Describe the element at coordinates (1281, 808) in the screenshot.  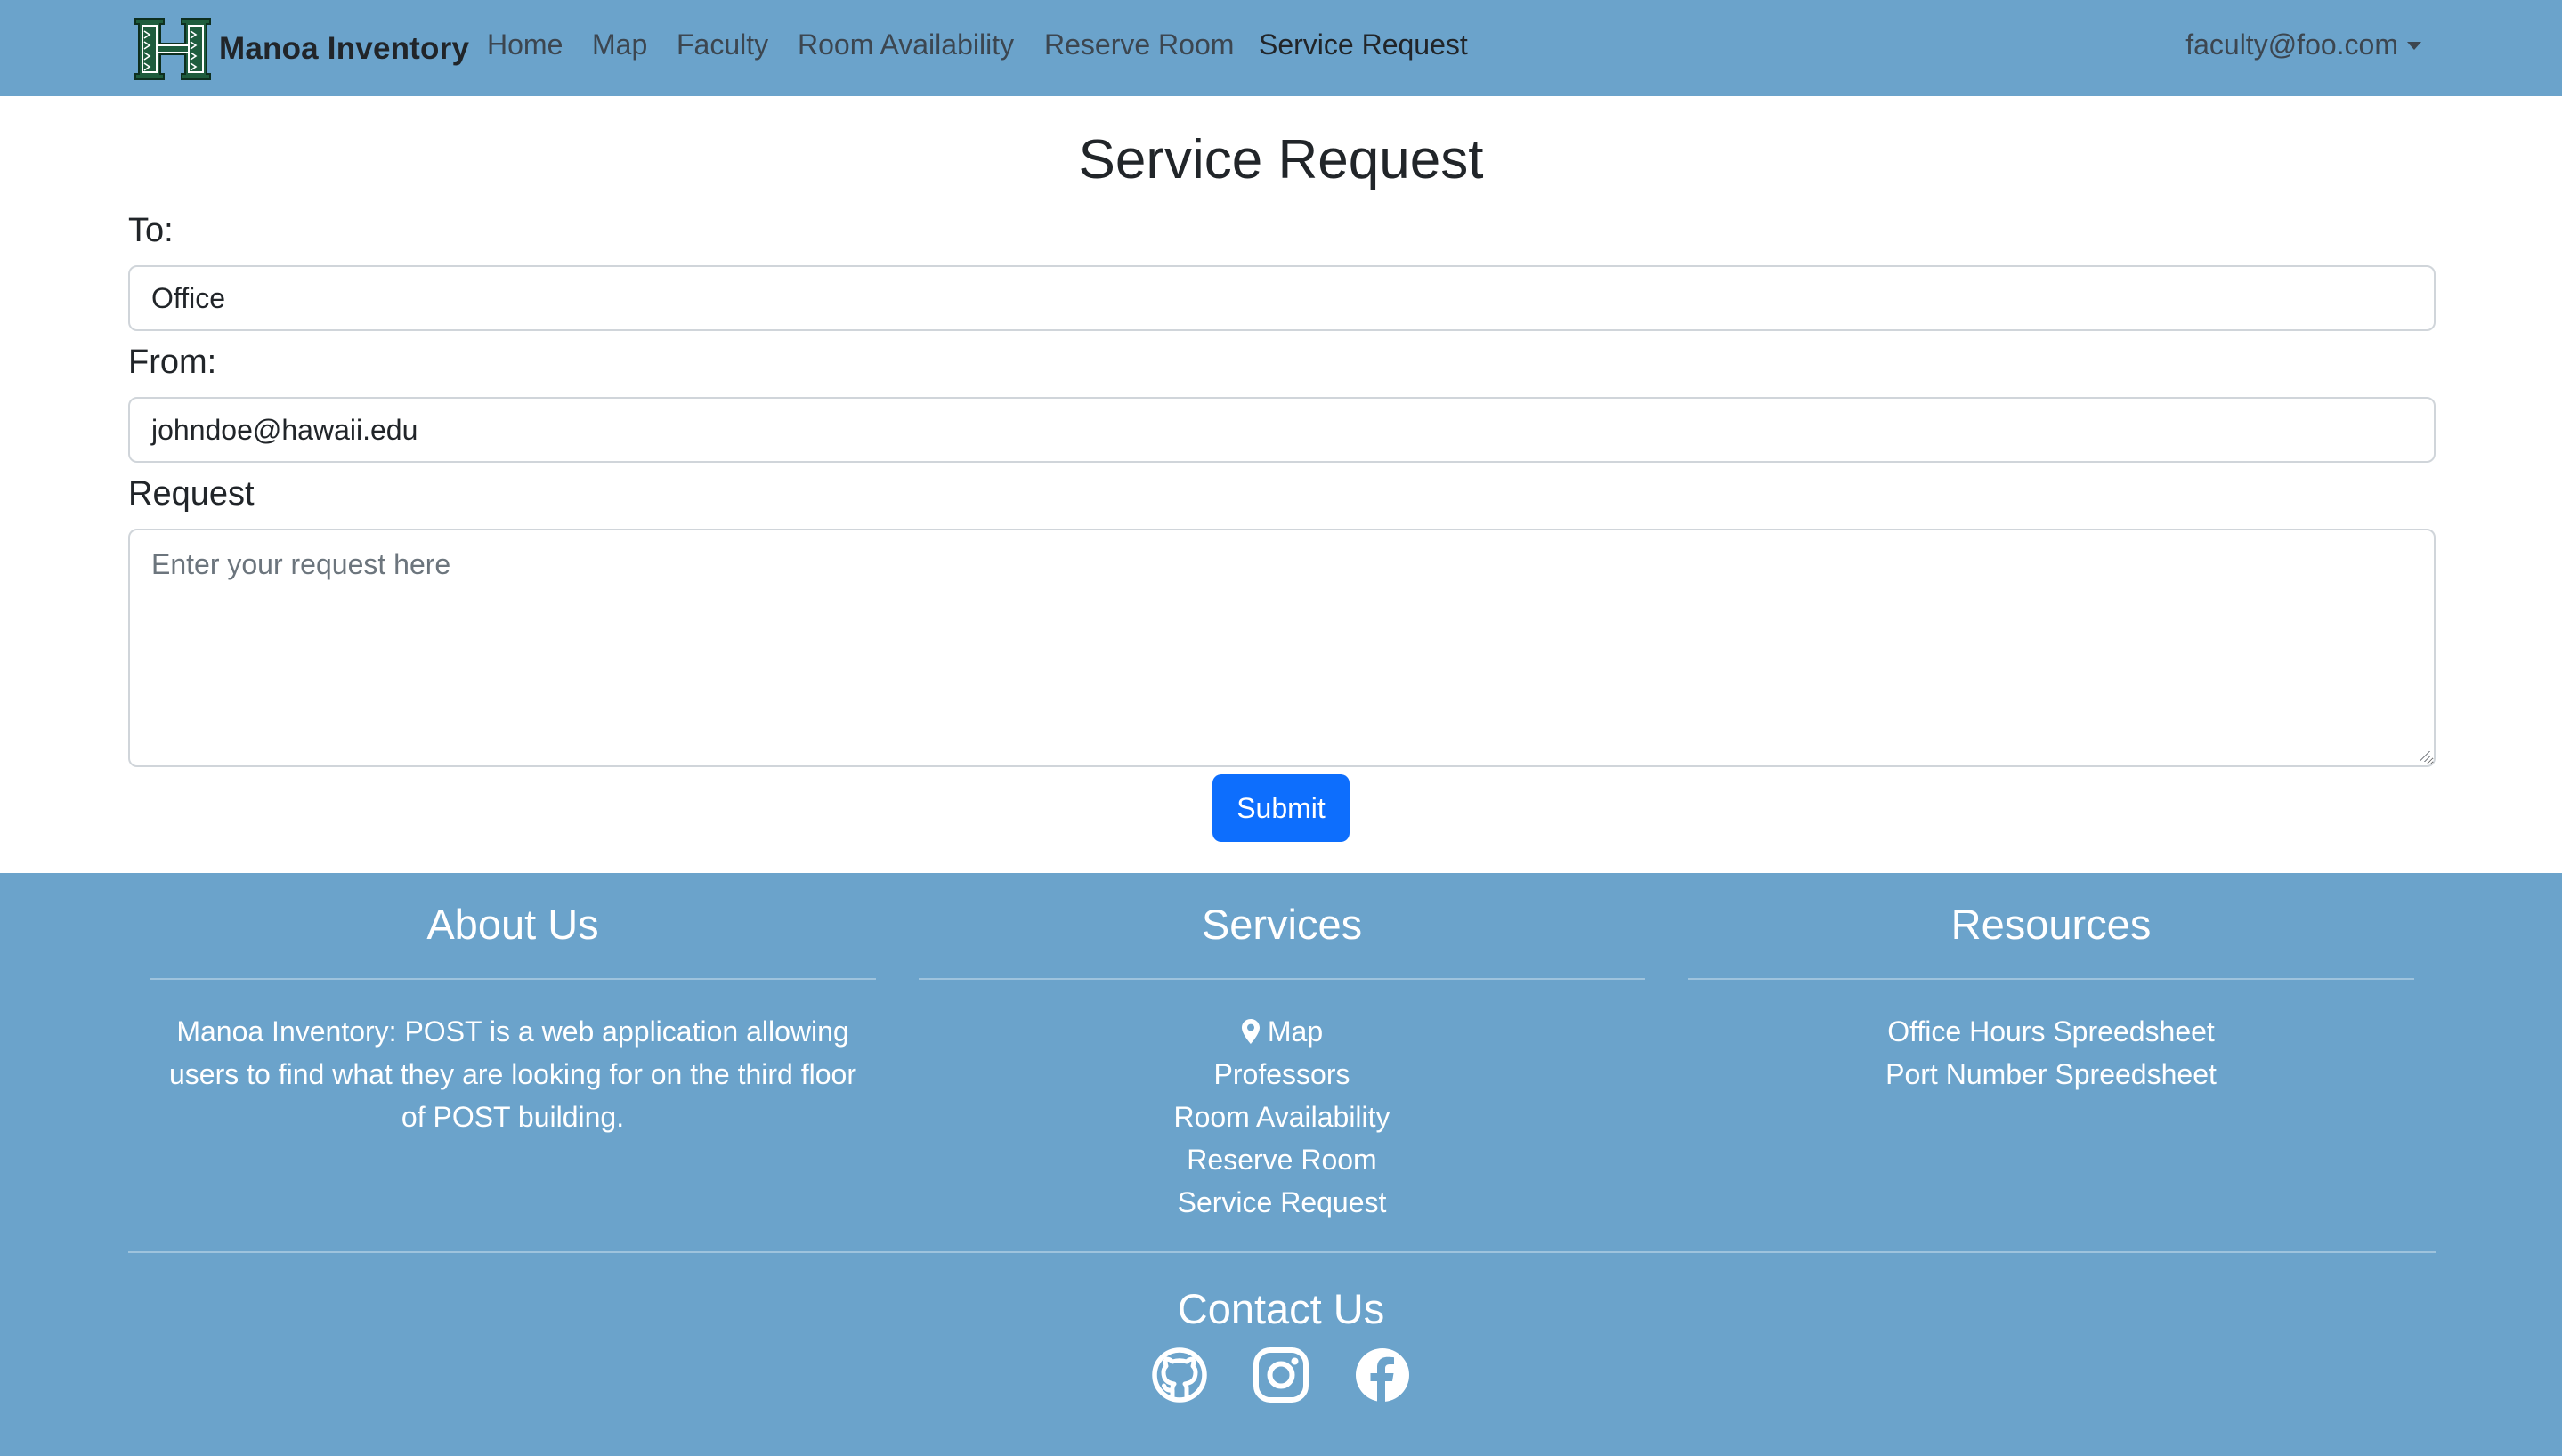
I see `submit-button: Submit` at that location.